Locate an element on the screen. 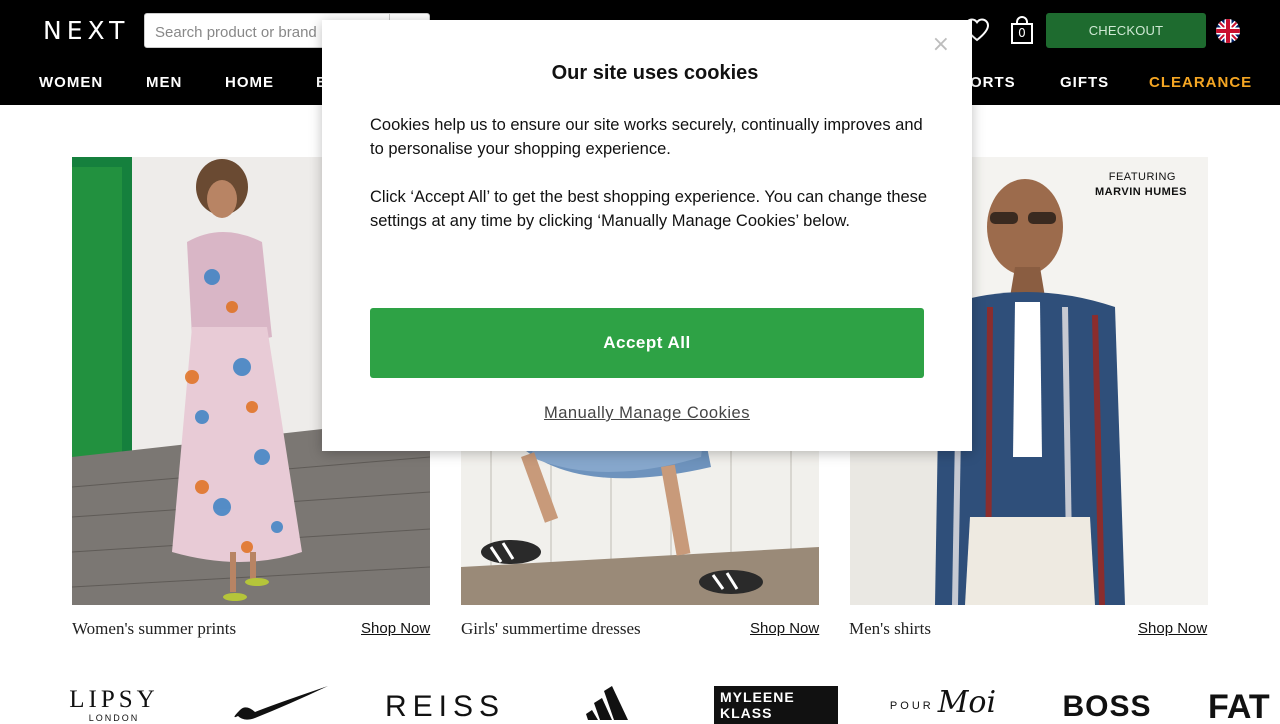  brand-lipsy-name: LIPSY is located at coordinates (114, 699).